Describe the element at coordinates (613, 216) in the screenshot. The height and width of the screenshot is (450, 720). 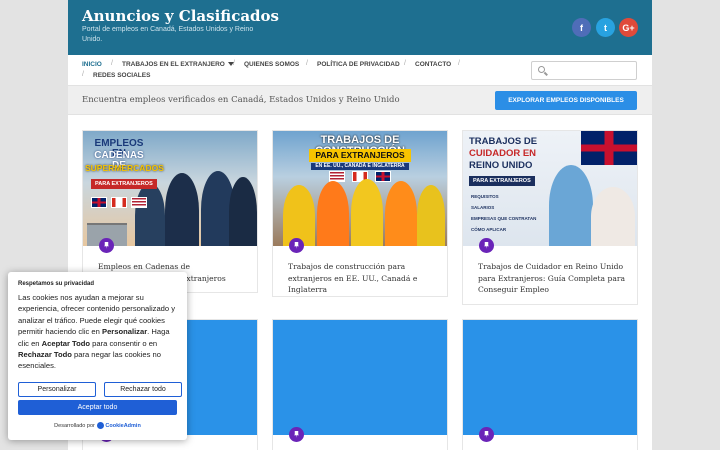
I see `elderly-figure` at that location.